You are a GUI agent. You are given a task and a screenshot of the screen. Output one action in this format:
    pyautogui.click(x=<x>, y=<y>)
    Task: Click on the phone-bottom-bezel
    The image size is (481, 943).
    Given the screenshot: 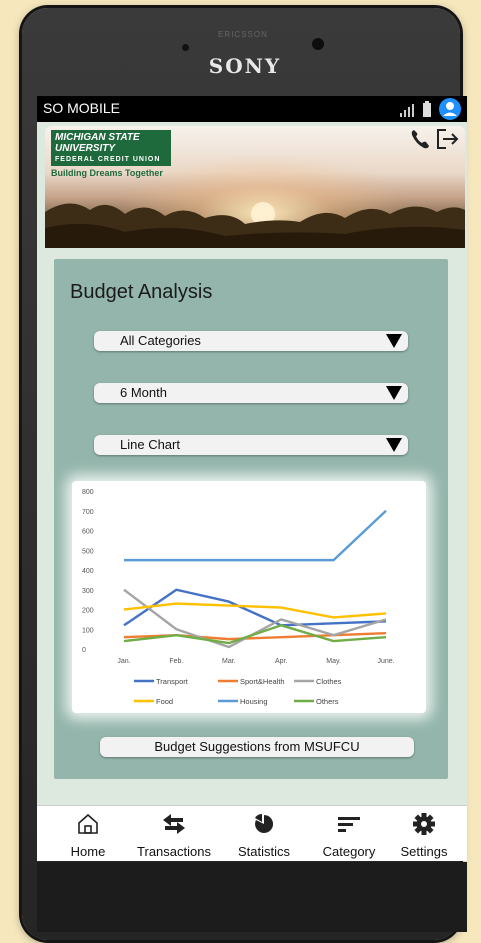 What is the action you would take?
    pyautogui.click(x=252, y=897)
    